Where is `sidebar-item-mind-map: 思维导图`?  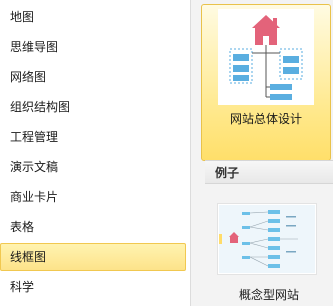 sidebar-item-mind-map: 思维导图 is located at coordinates (93, 47).